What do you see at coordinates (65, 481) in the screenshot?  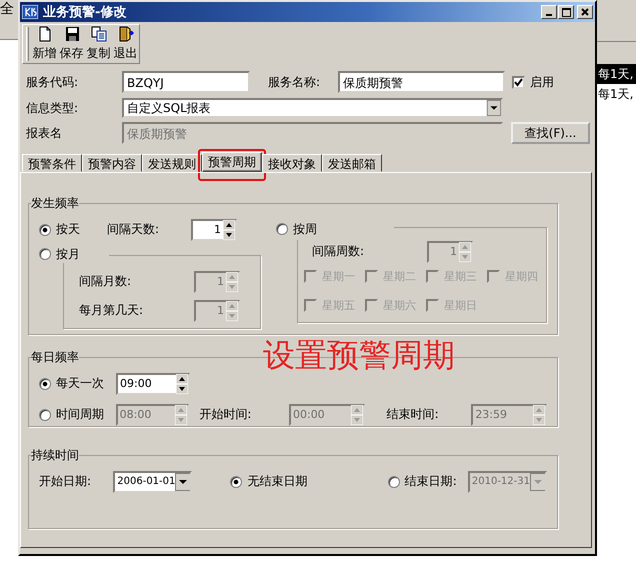 I see `field-label: 开始日期:` at bounding box center [65, 481].